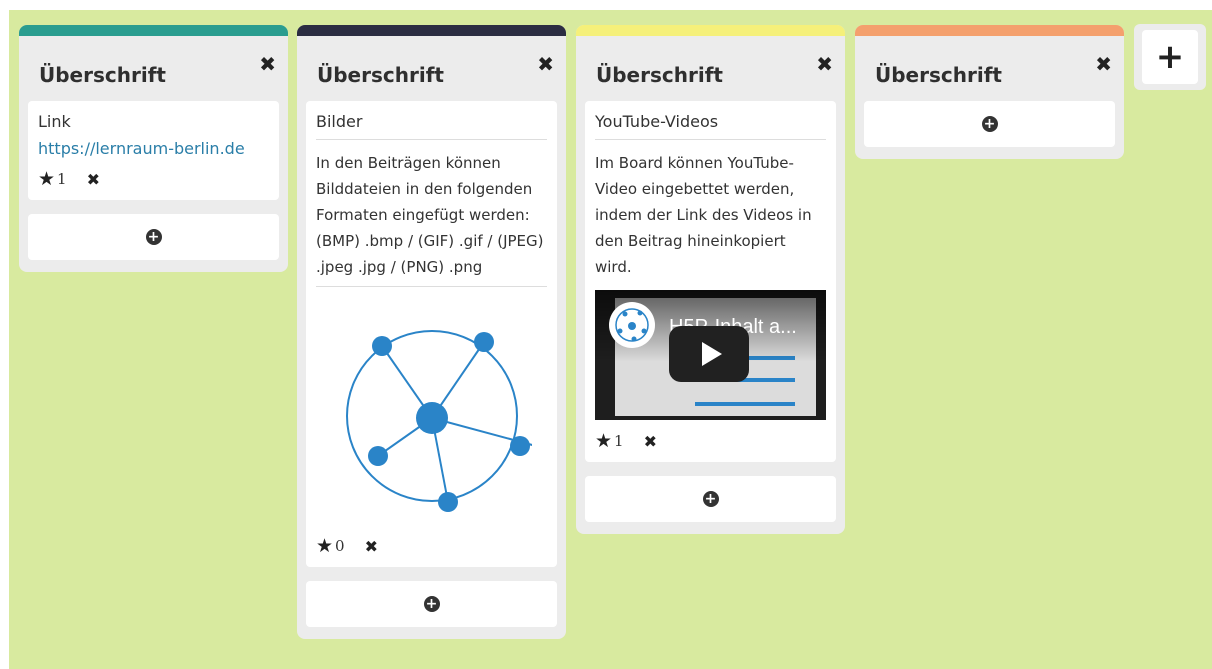 The height and width of the screenshot is (669, 1212). Describe the element at coordinates (340, 546) in the screenshot. I see `star-count: 0` at that location.